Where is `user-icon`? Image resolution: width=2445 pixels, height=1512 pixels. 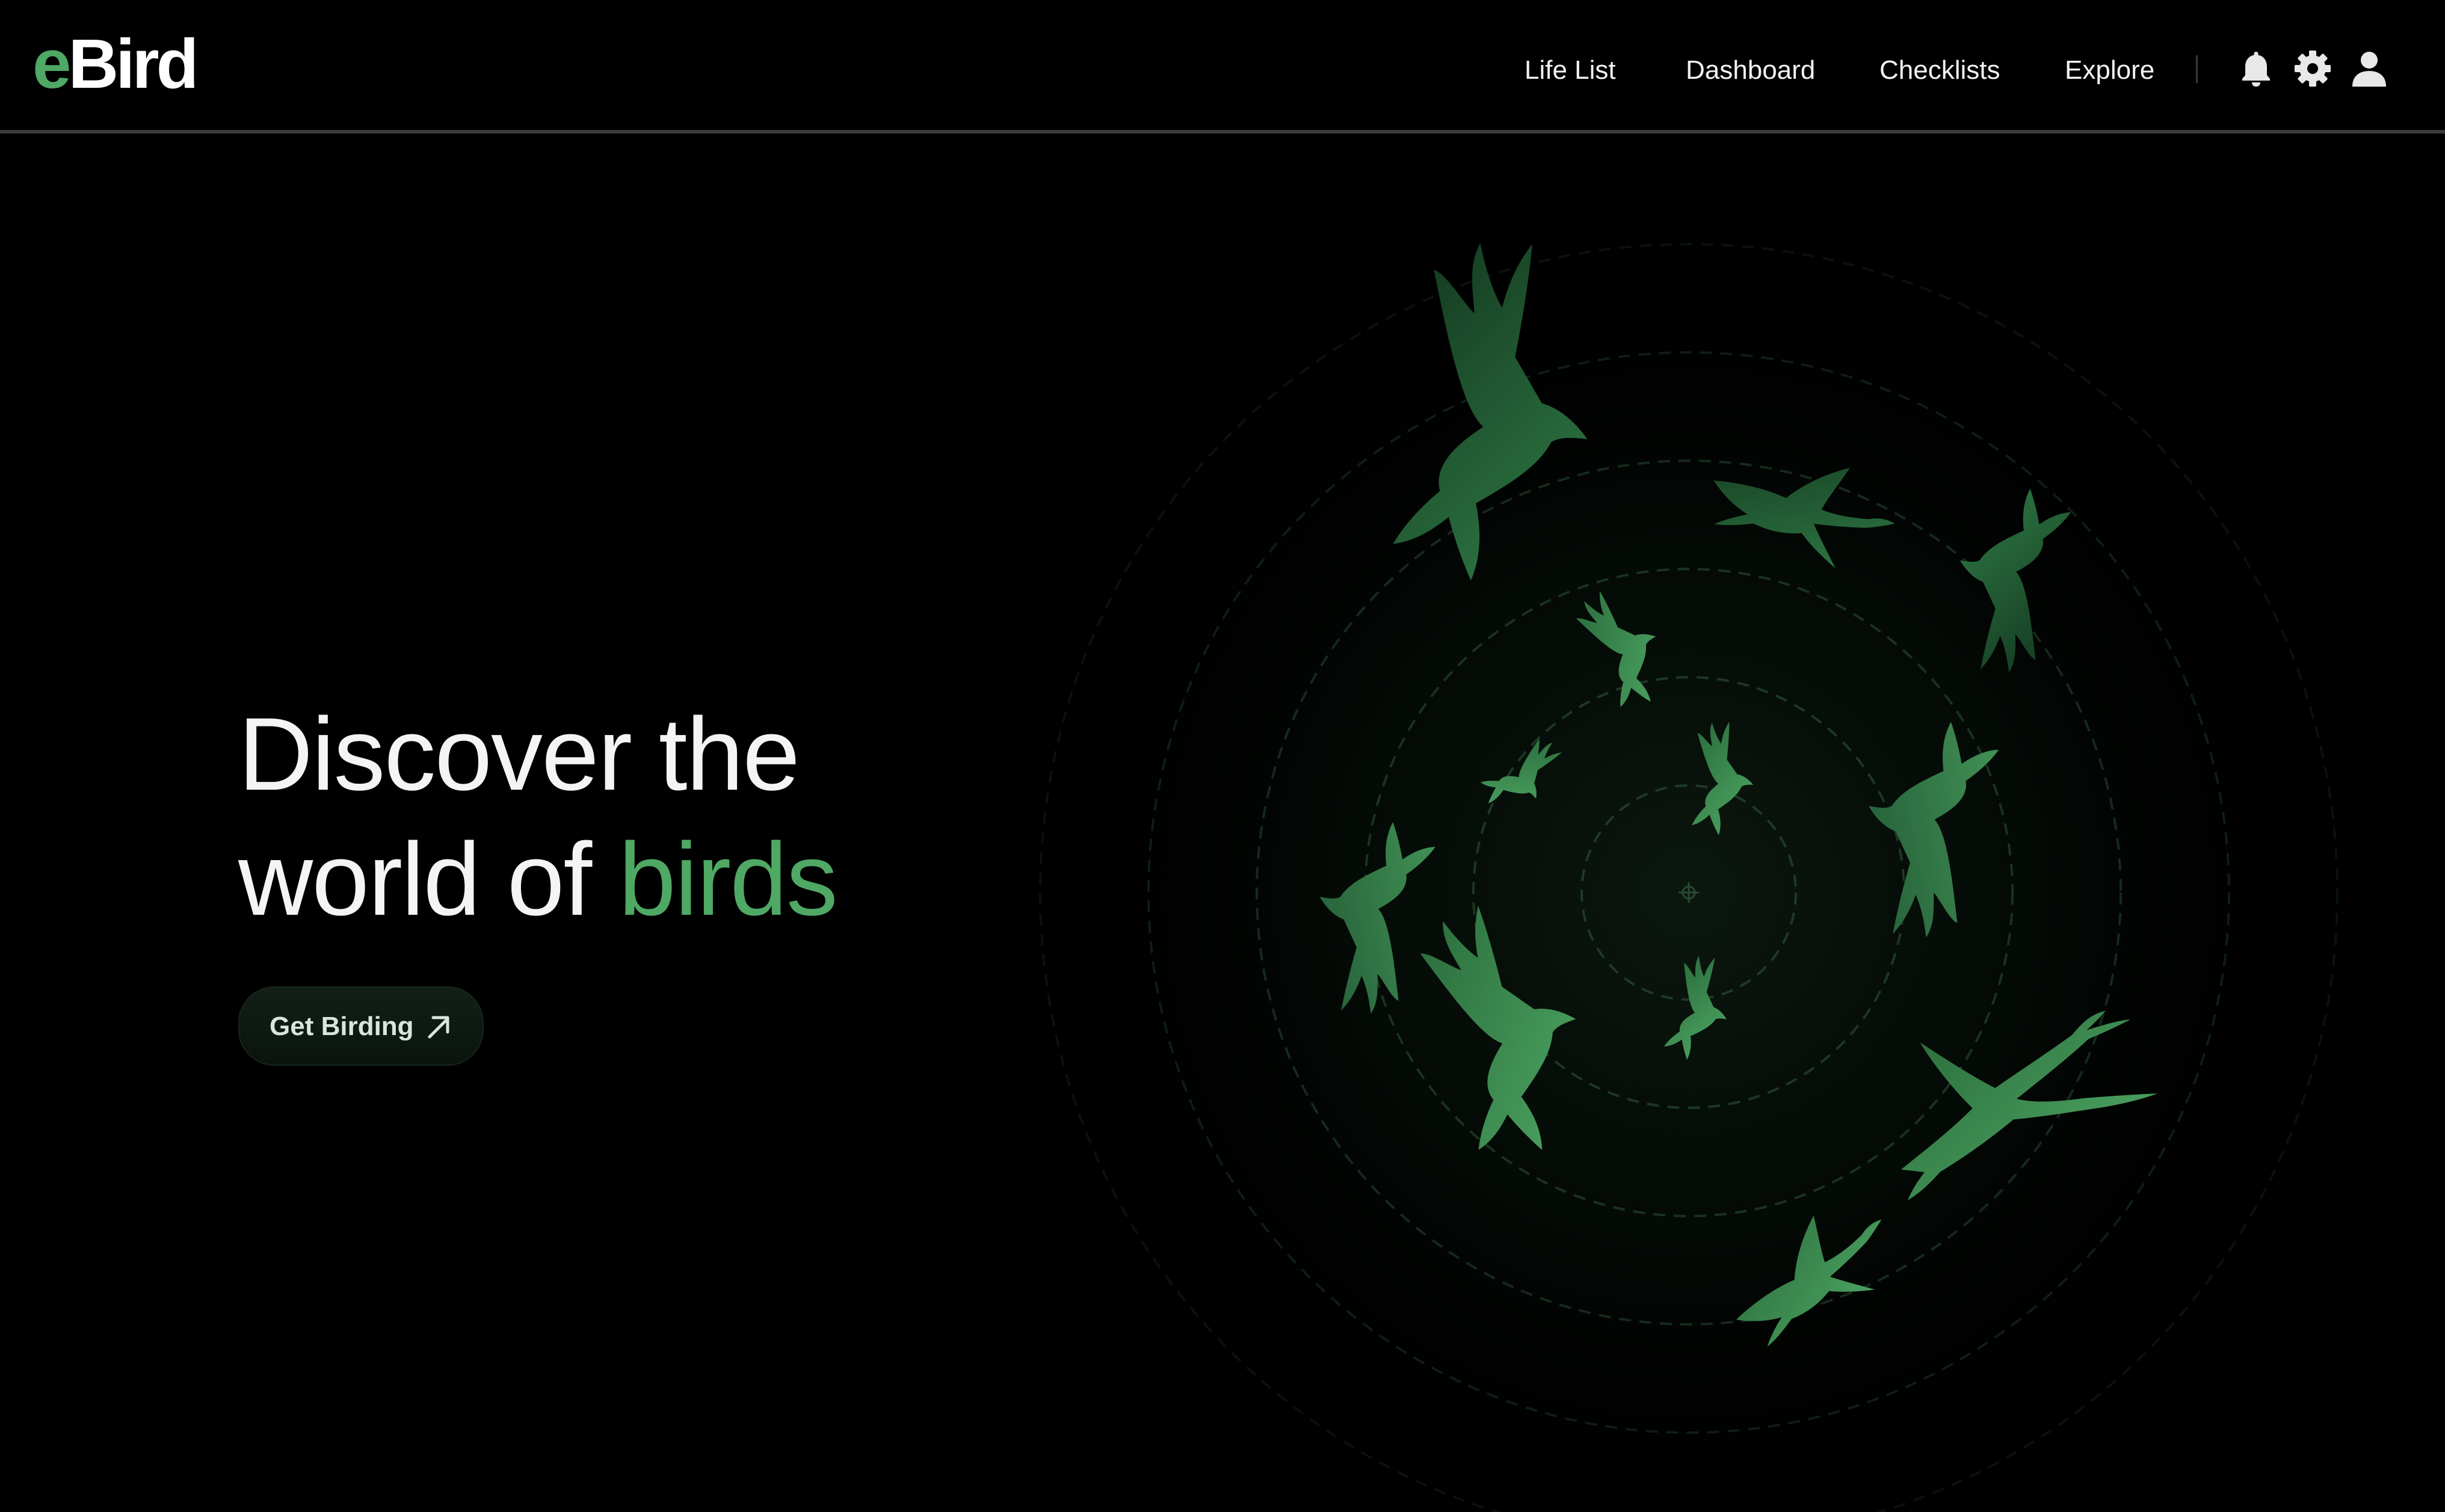 user-icon is located at coordinates (2369, 69).